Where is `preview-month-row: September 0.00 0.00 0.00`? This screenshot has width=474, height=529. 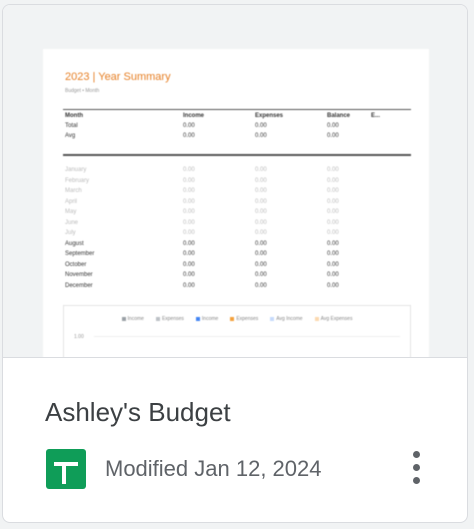
preview-month-row: September 0.00 0.00 0.00 is located at coordinates (202, 254).